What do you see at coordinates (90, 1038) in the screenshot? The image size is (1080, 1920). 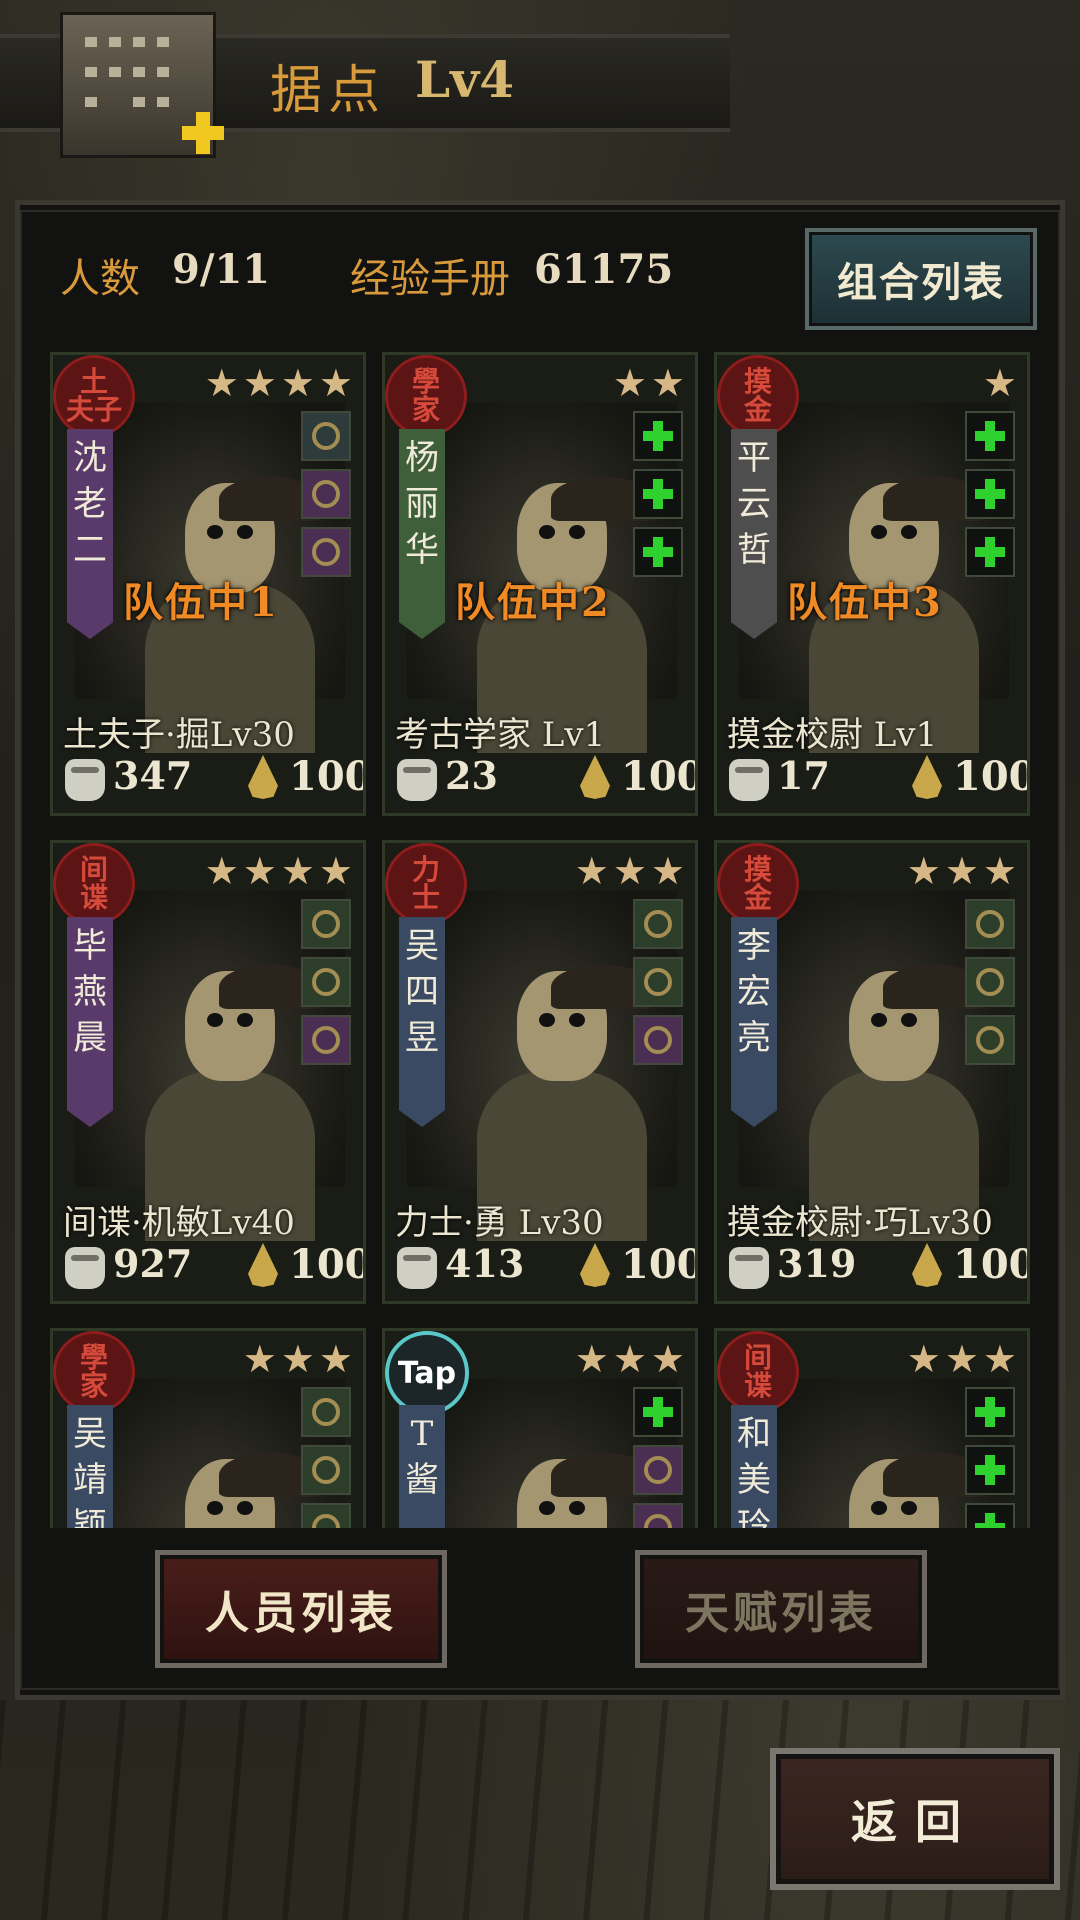 I see `character-name-char: 晨` at bounding box center [90, 1038].